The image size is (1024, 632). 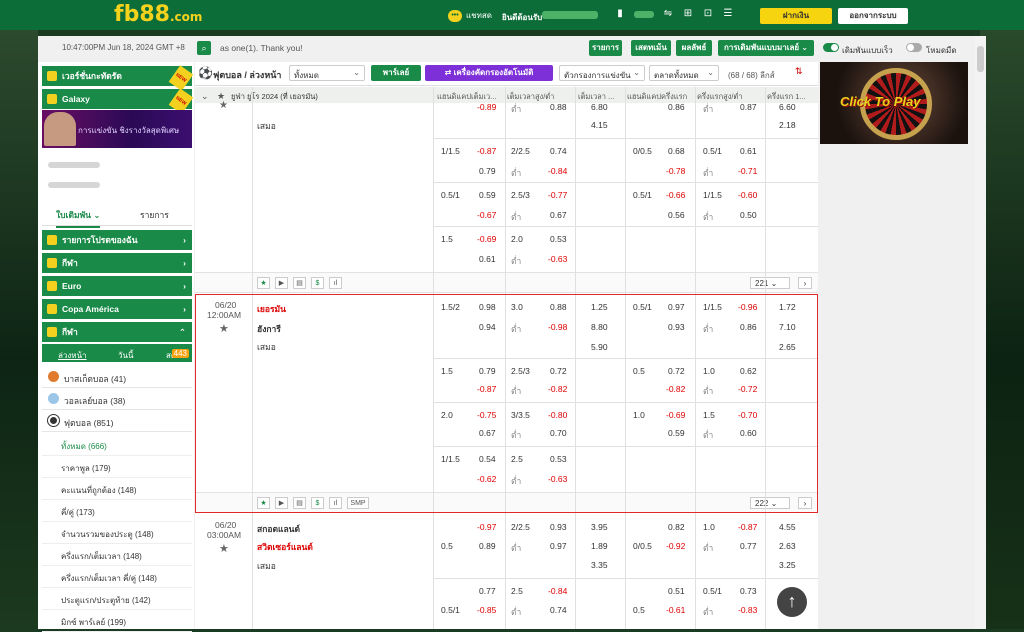 I want to click on odds-cell: -0.89, so click(x=486, y=107).